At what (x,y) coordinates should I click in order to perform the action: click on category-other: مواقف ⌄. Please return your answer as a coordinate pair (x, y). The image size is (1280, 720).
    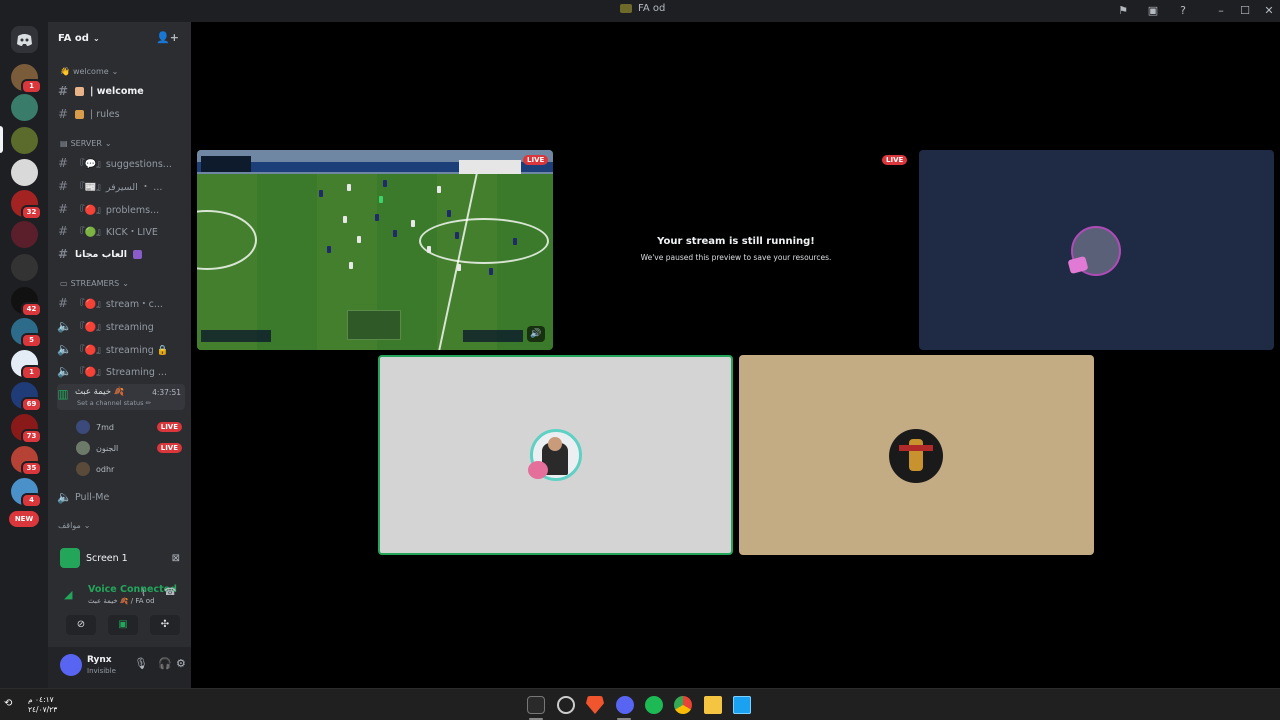
    Looking at the image, I should click on (74, 525).